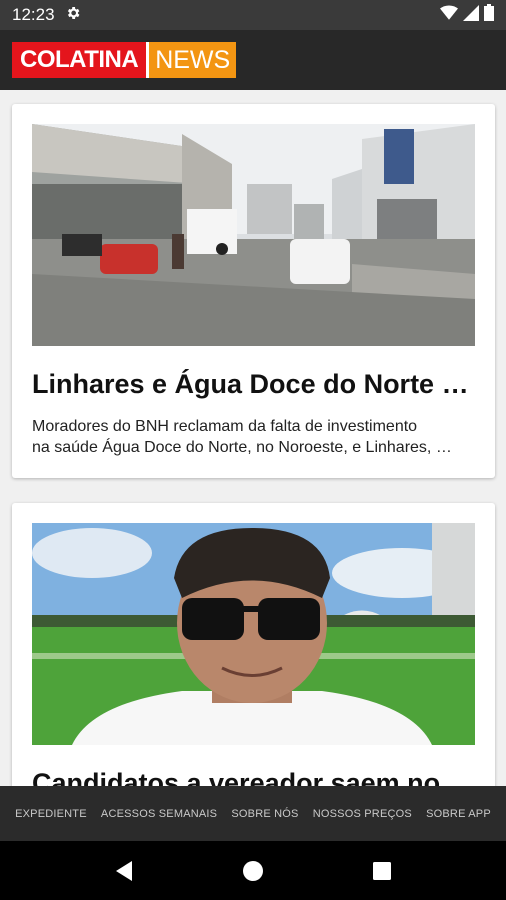  Describe the element at coordinates (253, 15) in the screenshot. I see `status-bar: 12:23` at that location.